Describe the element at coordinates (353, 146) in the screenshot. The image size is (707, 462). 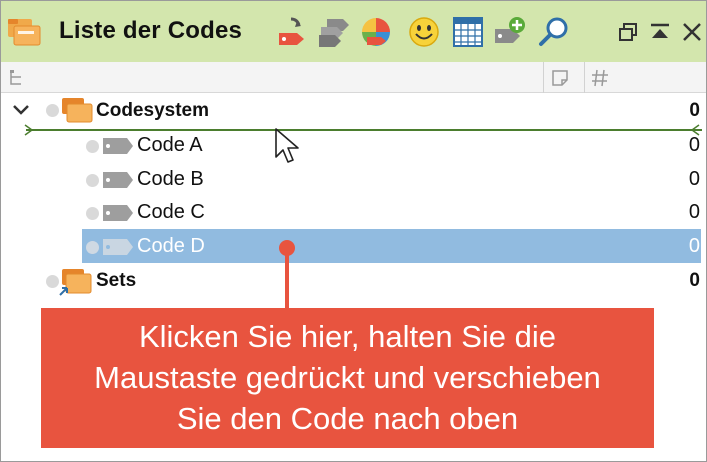
I see `tree-row-code: Code A 0` at that location.